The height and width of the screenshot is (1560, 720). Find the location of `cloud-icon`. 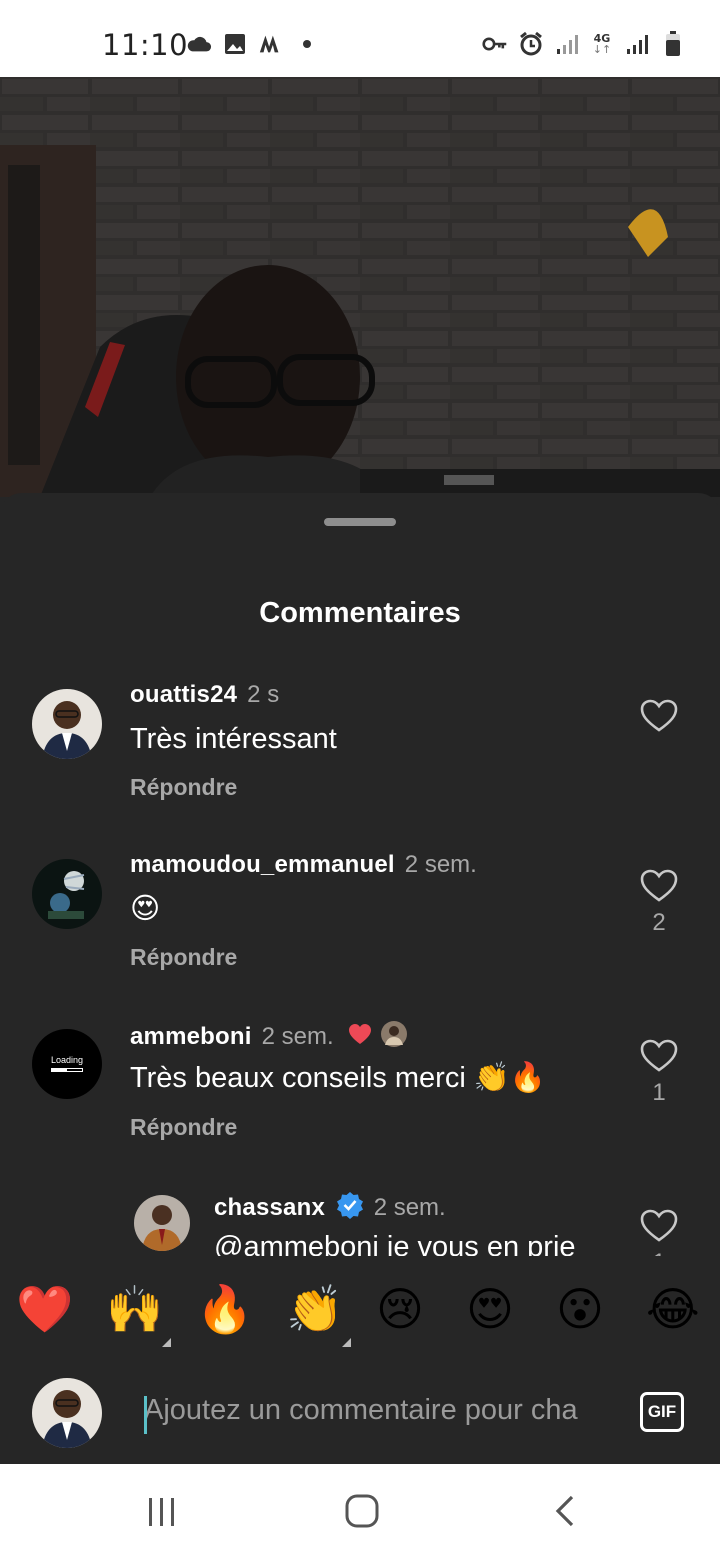

cloud-icon is located at coordinates (199, 44).